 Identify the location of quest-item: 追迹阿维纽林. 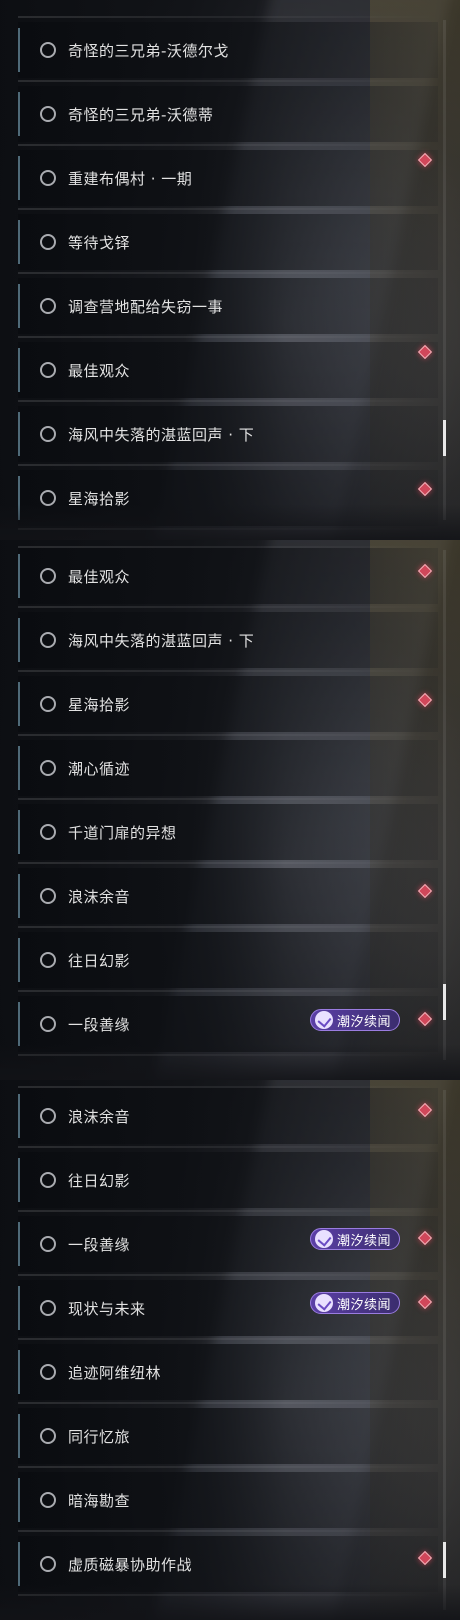
(228, 1374).